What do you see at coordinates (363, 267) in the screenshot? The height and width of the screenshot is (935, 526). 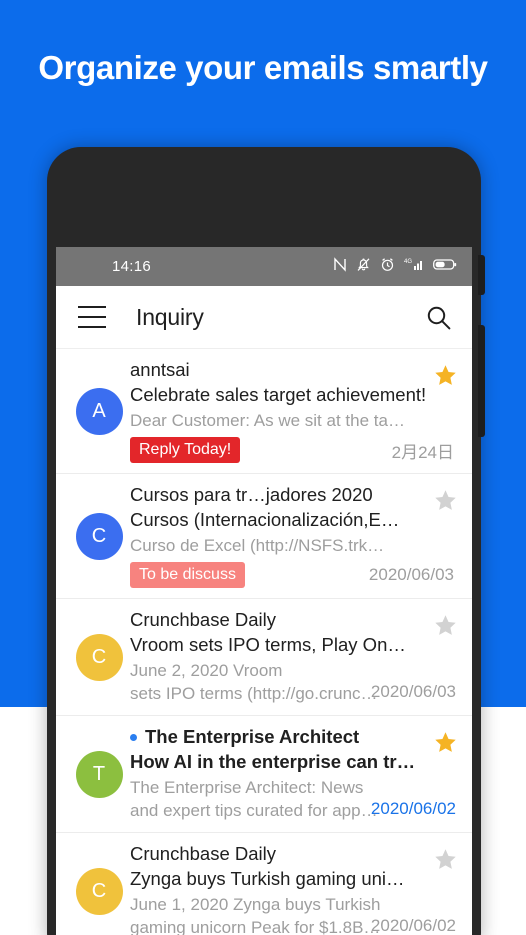 I see `notifications-off-icon` at bounding box center [363, 267].